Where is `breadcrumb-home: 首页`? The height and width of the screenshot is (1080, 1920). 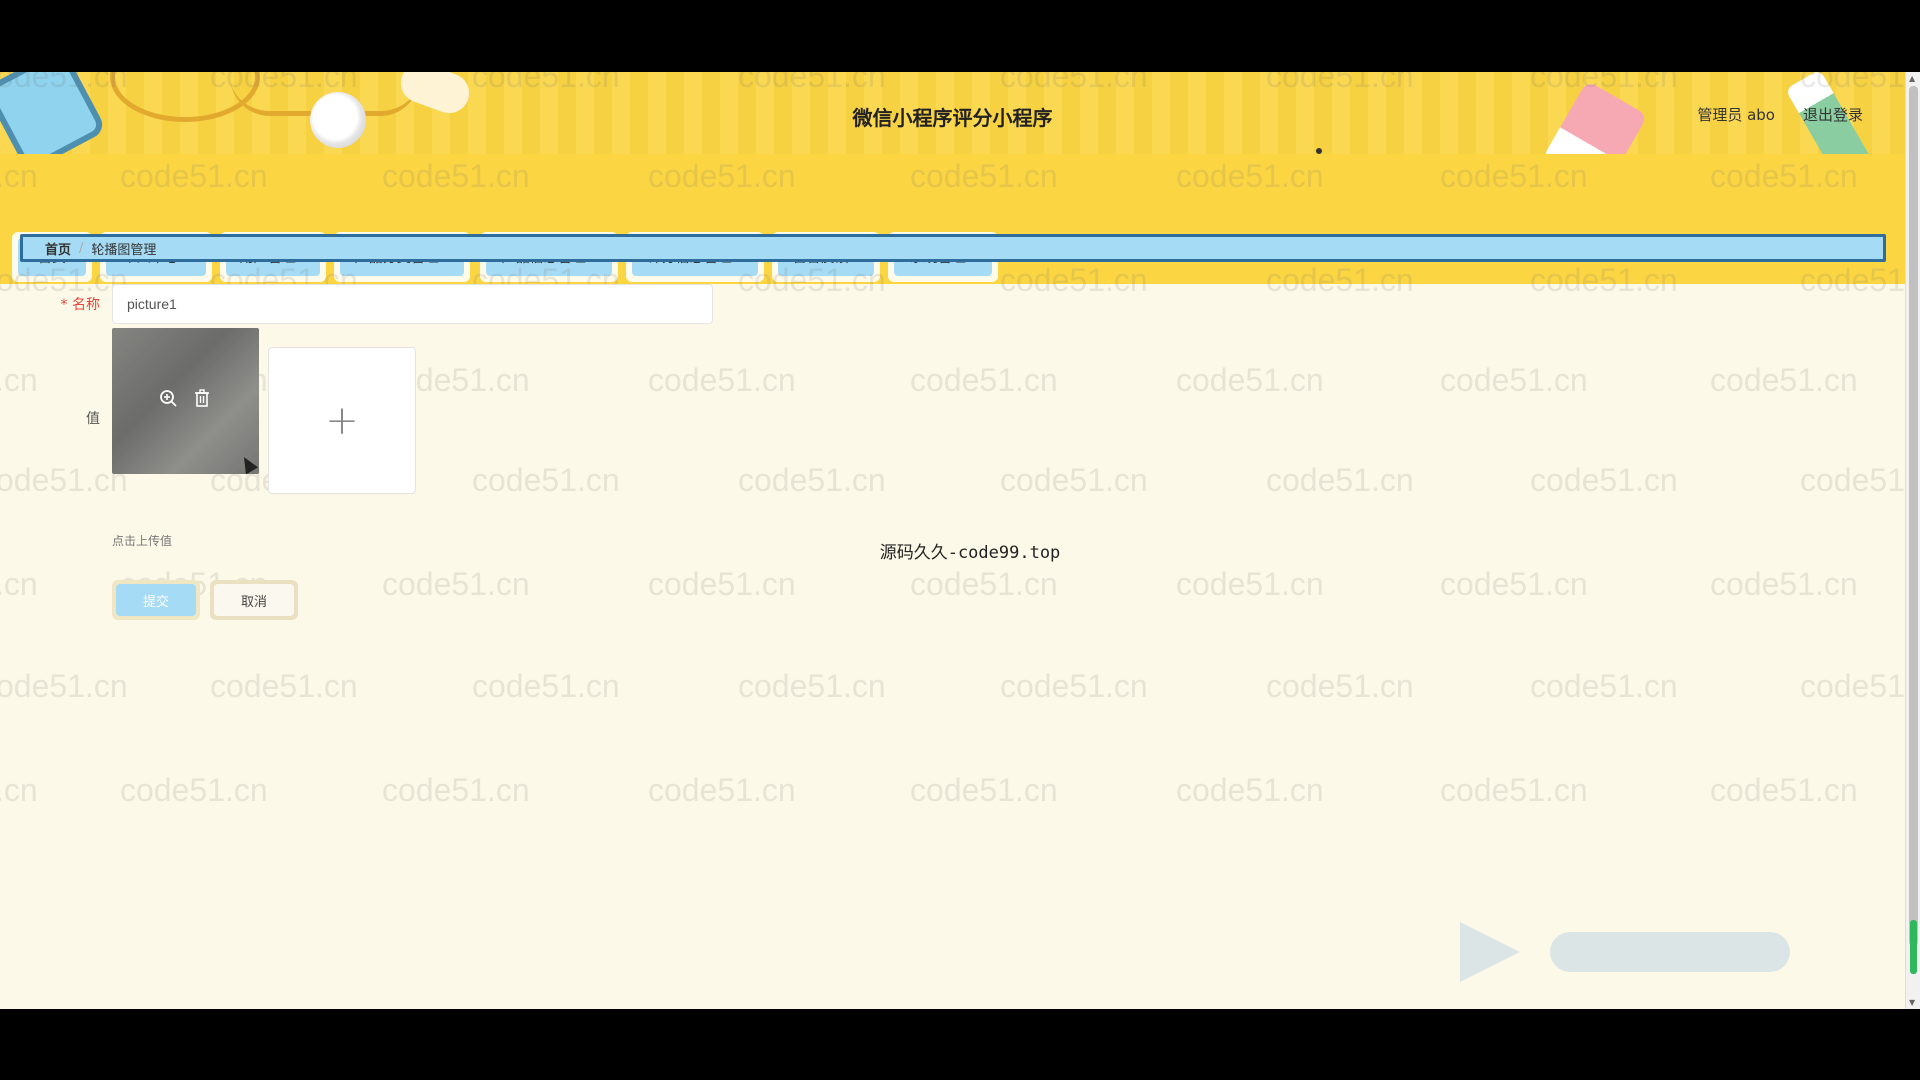 breadcrumb-home: 首页 is located at coordinates (58, 248).